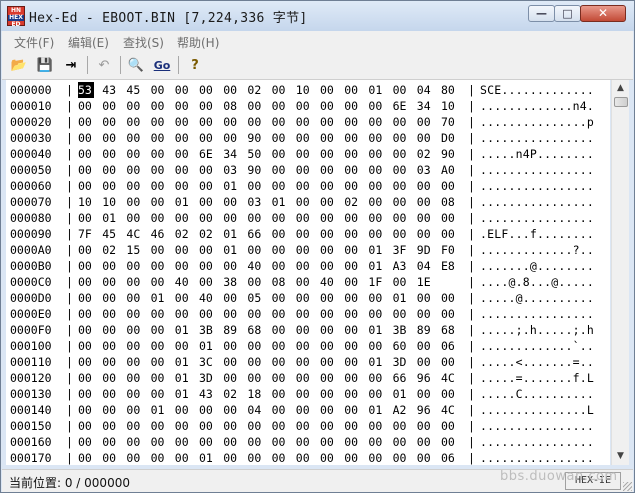 Image resolution: width=635 pixels, height=493 pixels. I want to click on scroll-thumb, so click(621, 102).